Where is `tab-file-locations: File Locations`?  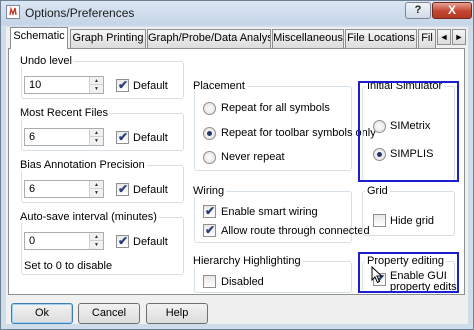
tab-file-locations: File Locations is located at coordinates (381, 38).